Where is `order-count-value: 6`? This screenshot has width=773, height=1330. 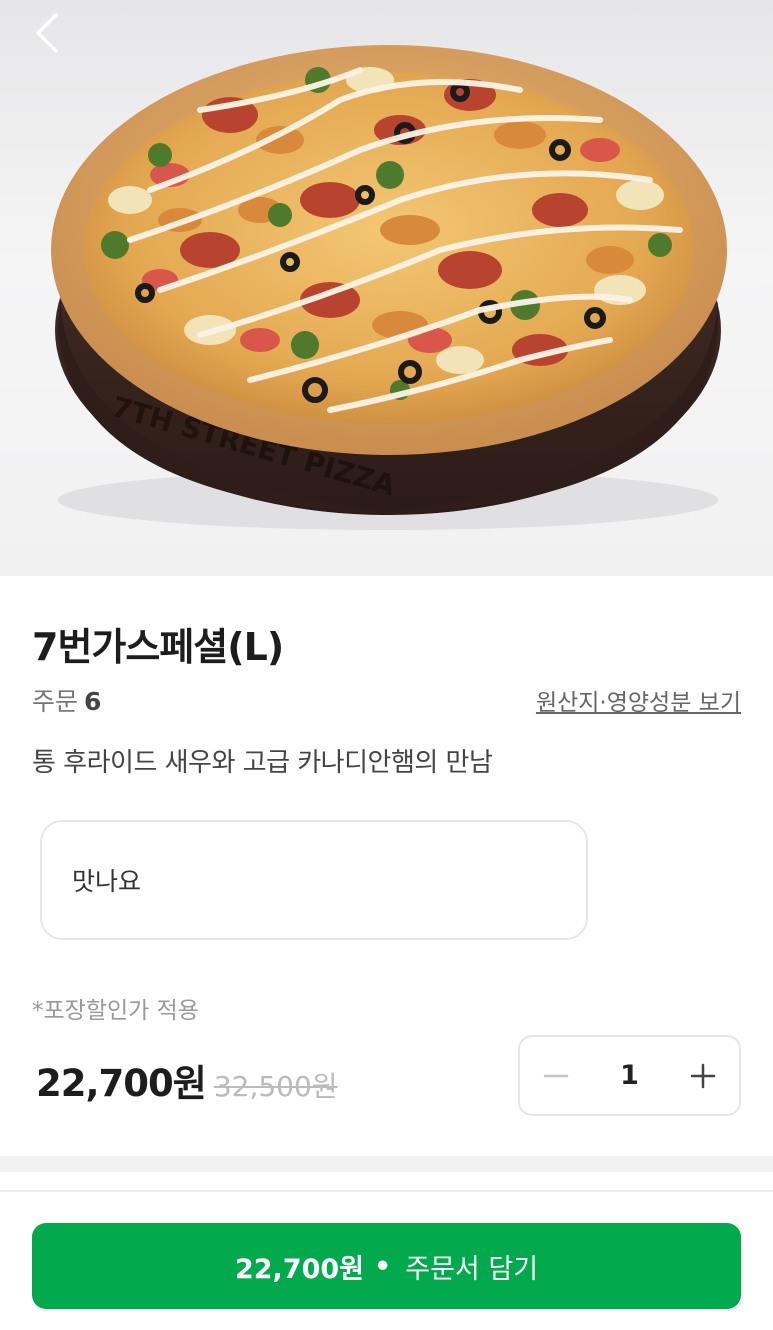 order-count-value: 6 is located at coordinates (93, 701).